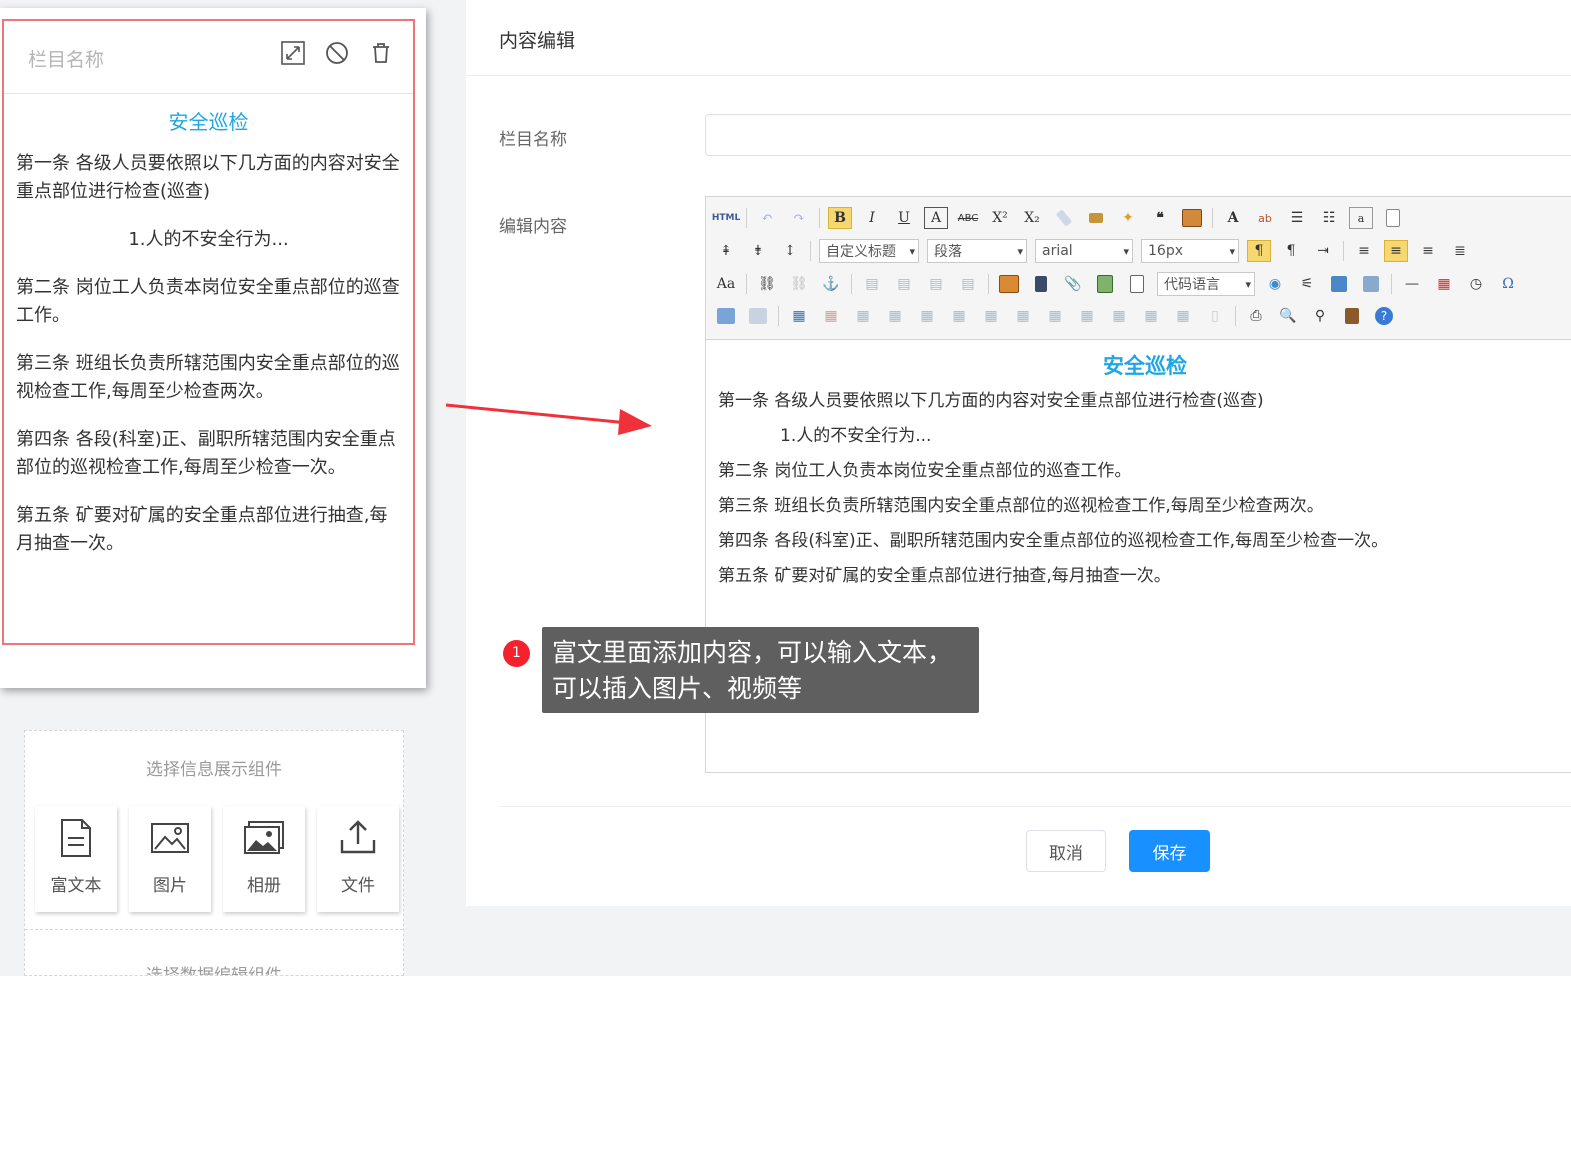 The height and width of the screenshot is (1171, 1571). Describe the element at coordinates (1190, 251) in the screenshot. I see `font-size-select: 16px` at that location.